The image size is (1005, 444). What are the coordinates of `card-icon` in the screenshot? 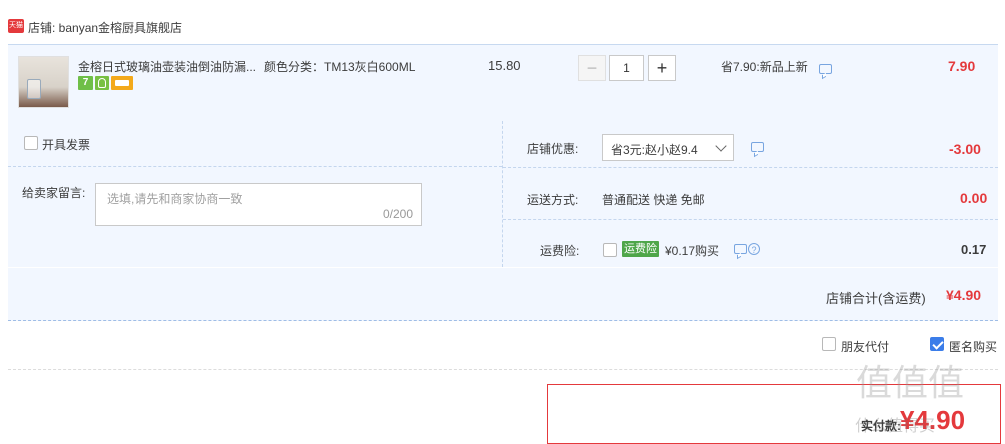 It's located at (122, 83).